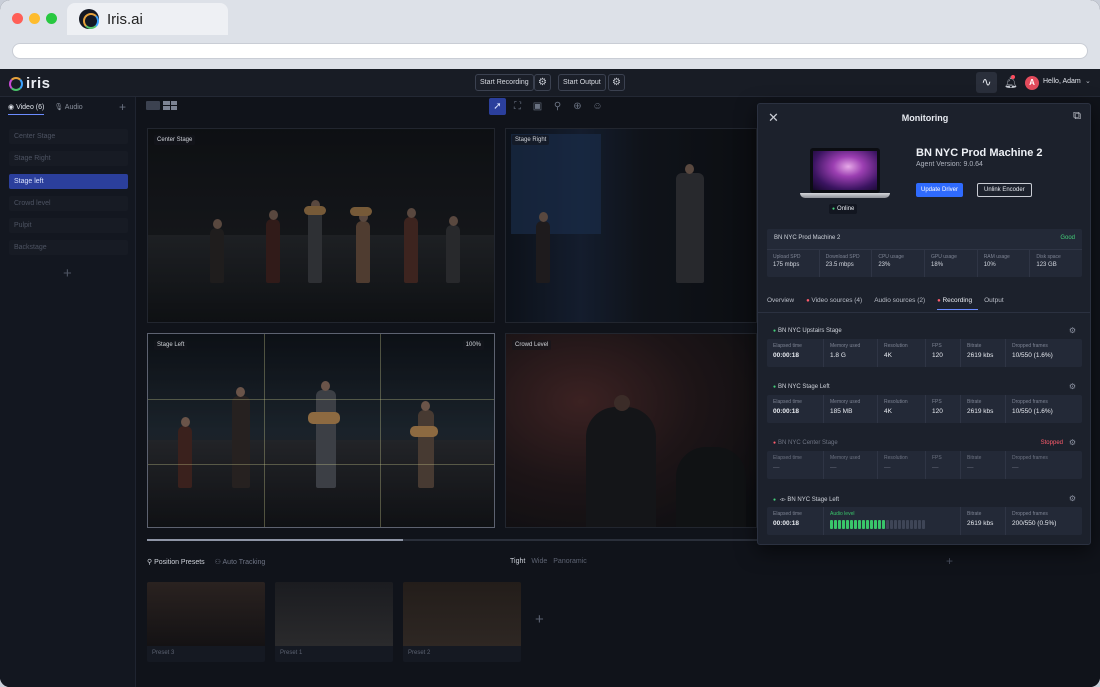  I want to click on add-source-icon: +, so click(122, 107).